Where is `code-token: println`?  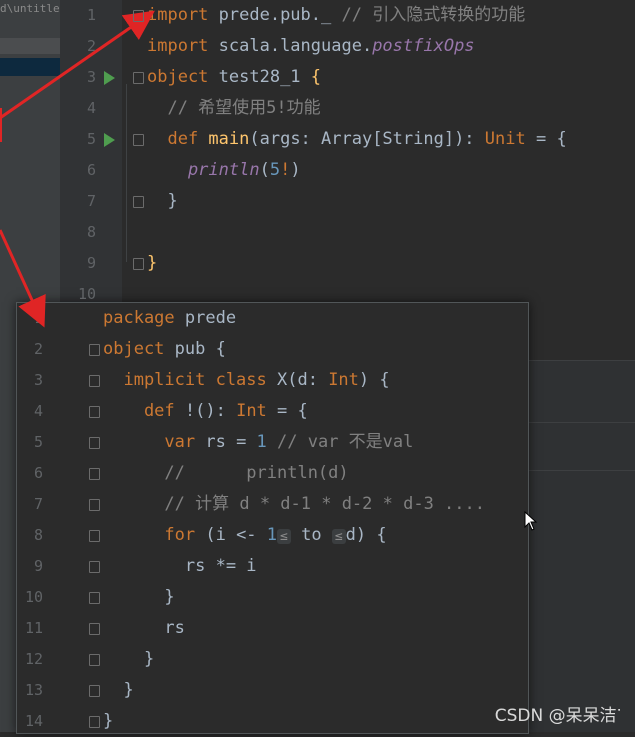
code-token: println is located at coordinates (203, 170).